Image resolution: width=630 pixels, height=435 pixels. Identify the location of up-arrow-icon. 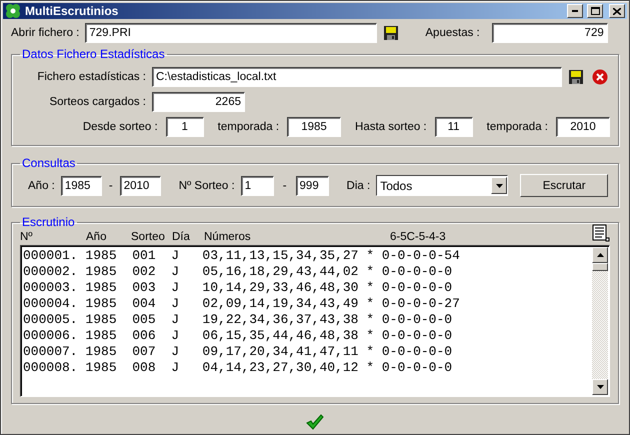
(600, 255).